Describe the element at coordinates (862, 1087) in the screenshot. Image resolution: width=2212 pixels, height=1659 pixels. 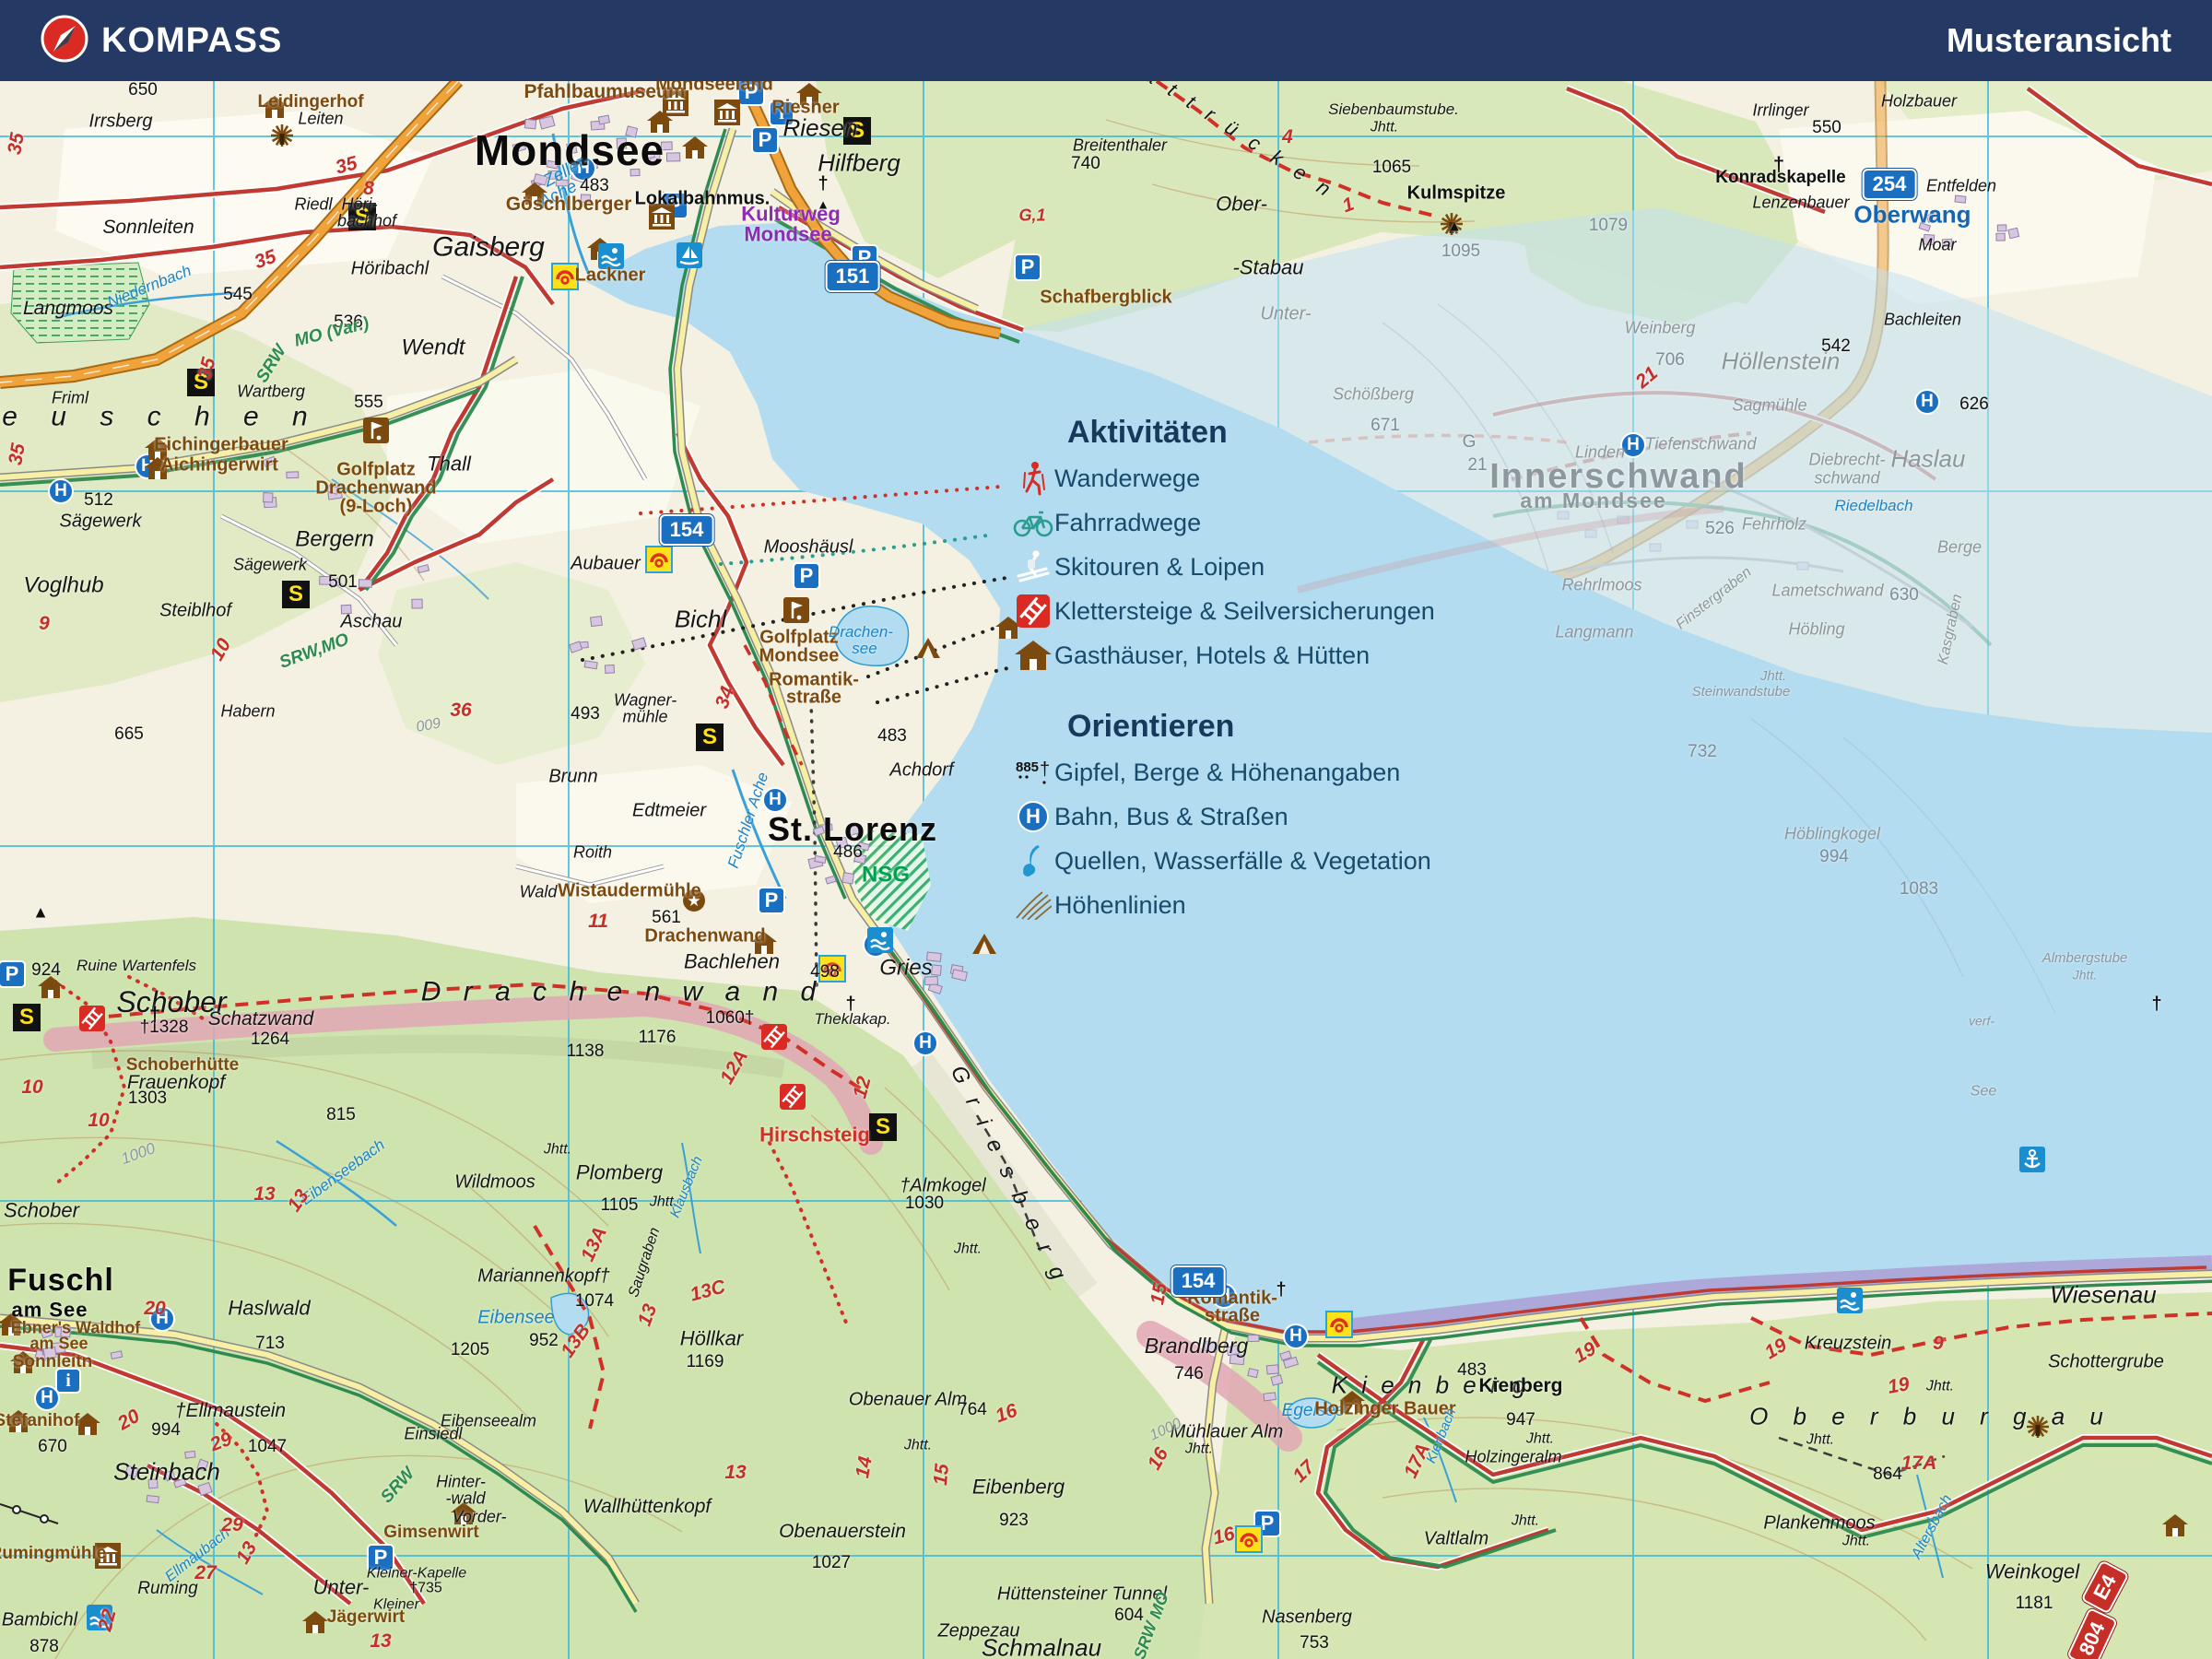
I see `map-label: 12` at that location.